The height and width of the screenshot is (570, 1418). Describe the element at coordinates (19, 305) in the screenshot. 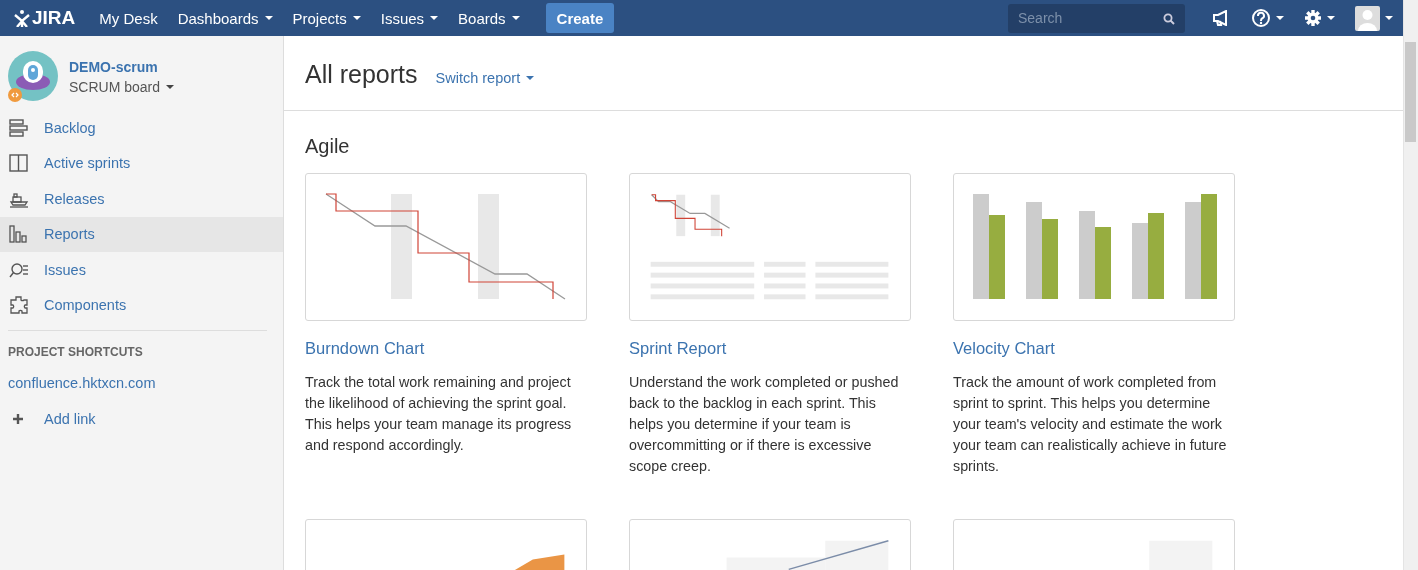

I see `puzzle-icon` at that location.